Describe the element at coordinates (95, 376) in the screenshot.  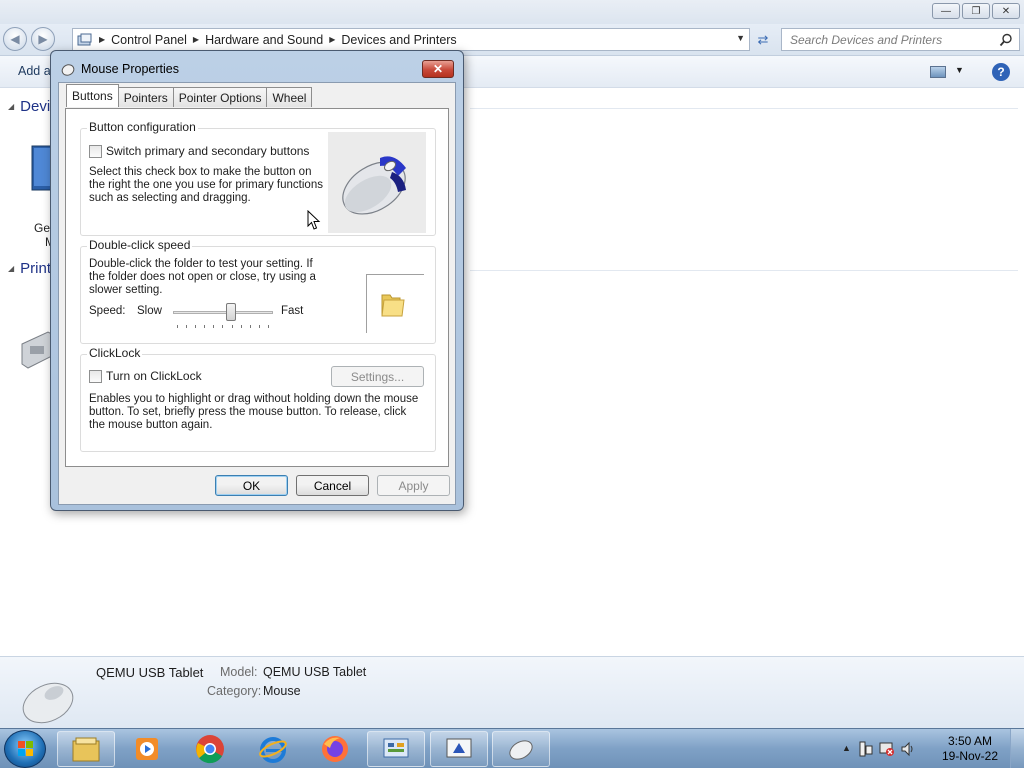
I see `clicklock-checkbox` at that location.